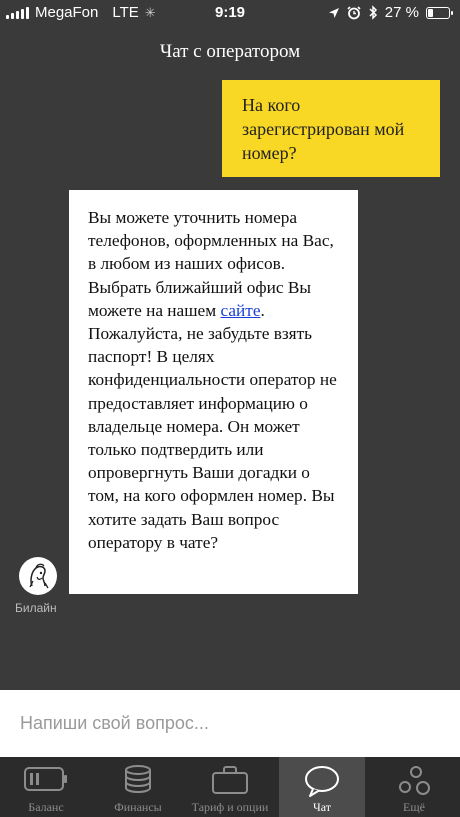 Image resolution: width=460 pixels, height=817 pixels. I want to click on status-bar: MegaFon LTE ✳ 9:19 27 %, so click(230, 13).